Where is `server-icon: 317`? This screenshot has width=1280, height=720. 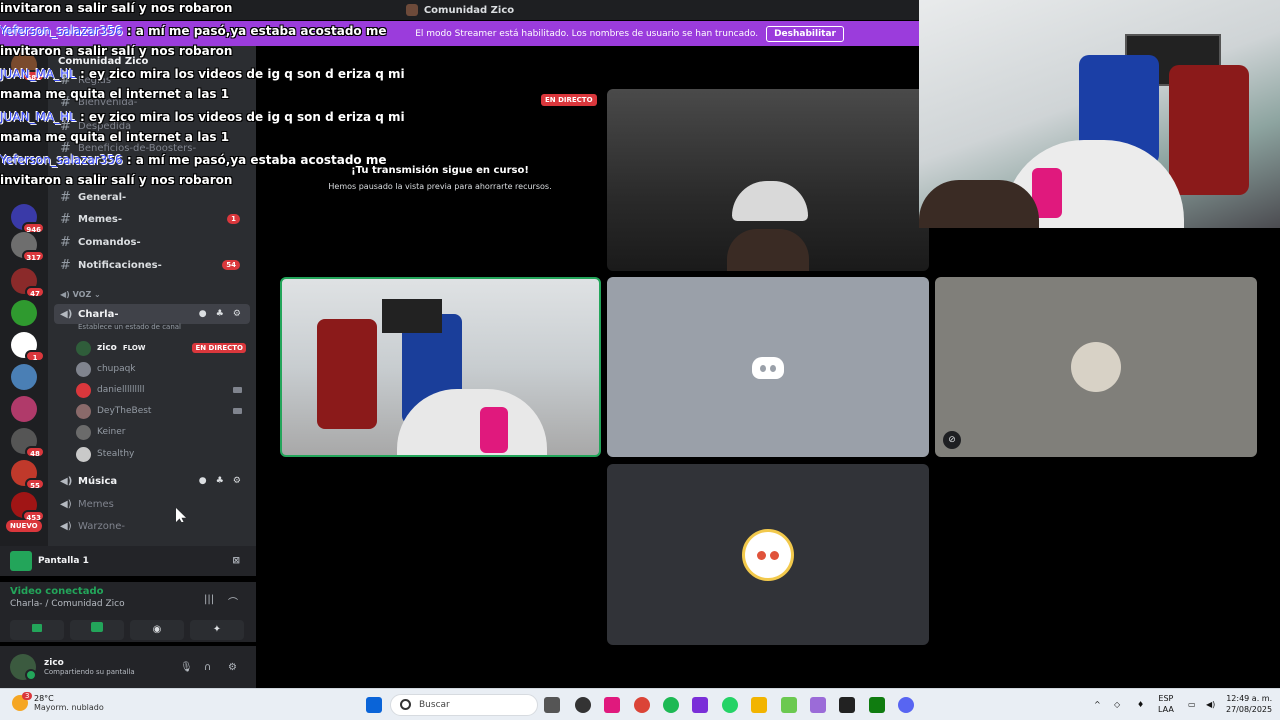 server-icon: 317 is located at coordinates (28, 247).